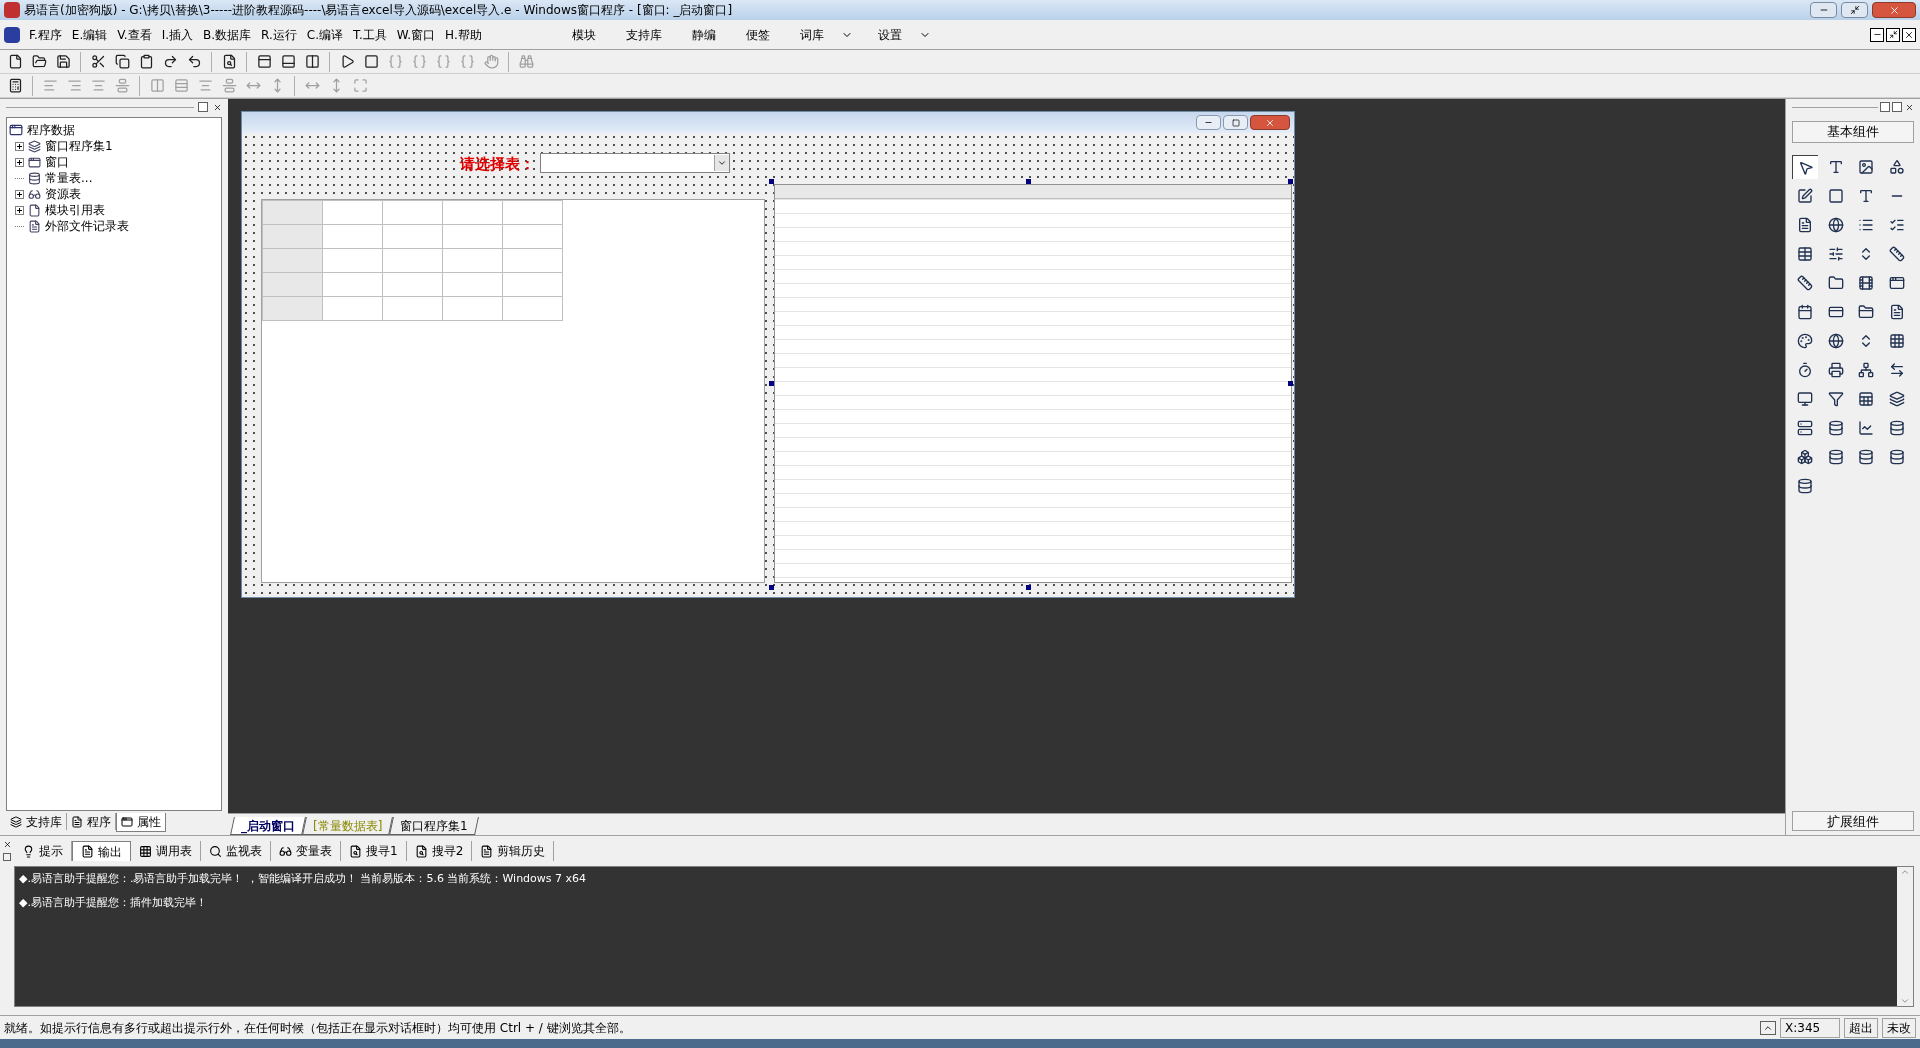 The width and height of the screenshot is (1920, 1048). What do you see at coordinates (463, 34) in the screenshot?
I see `menu-item: H.帮助` at bounding box center [463, 34].